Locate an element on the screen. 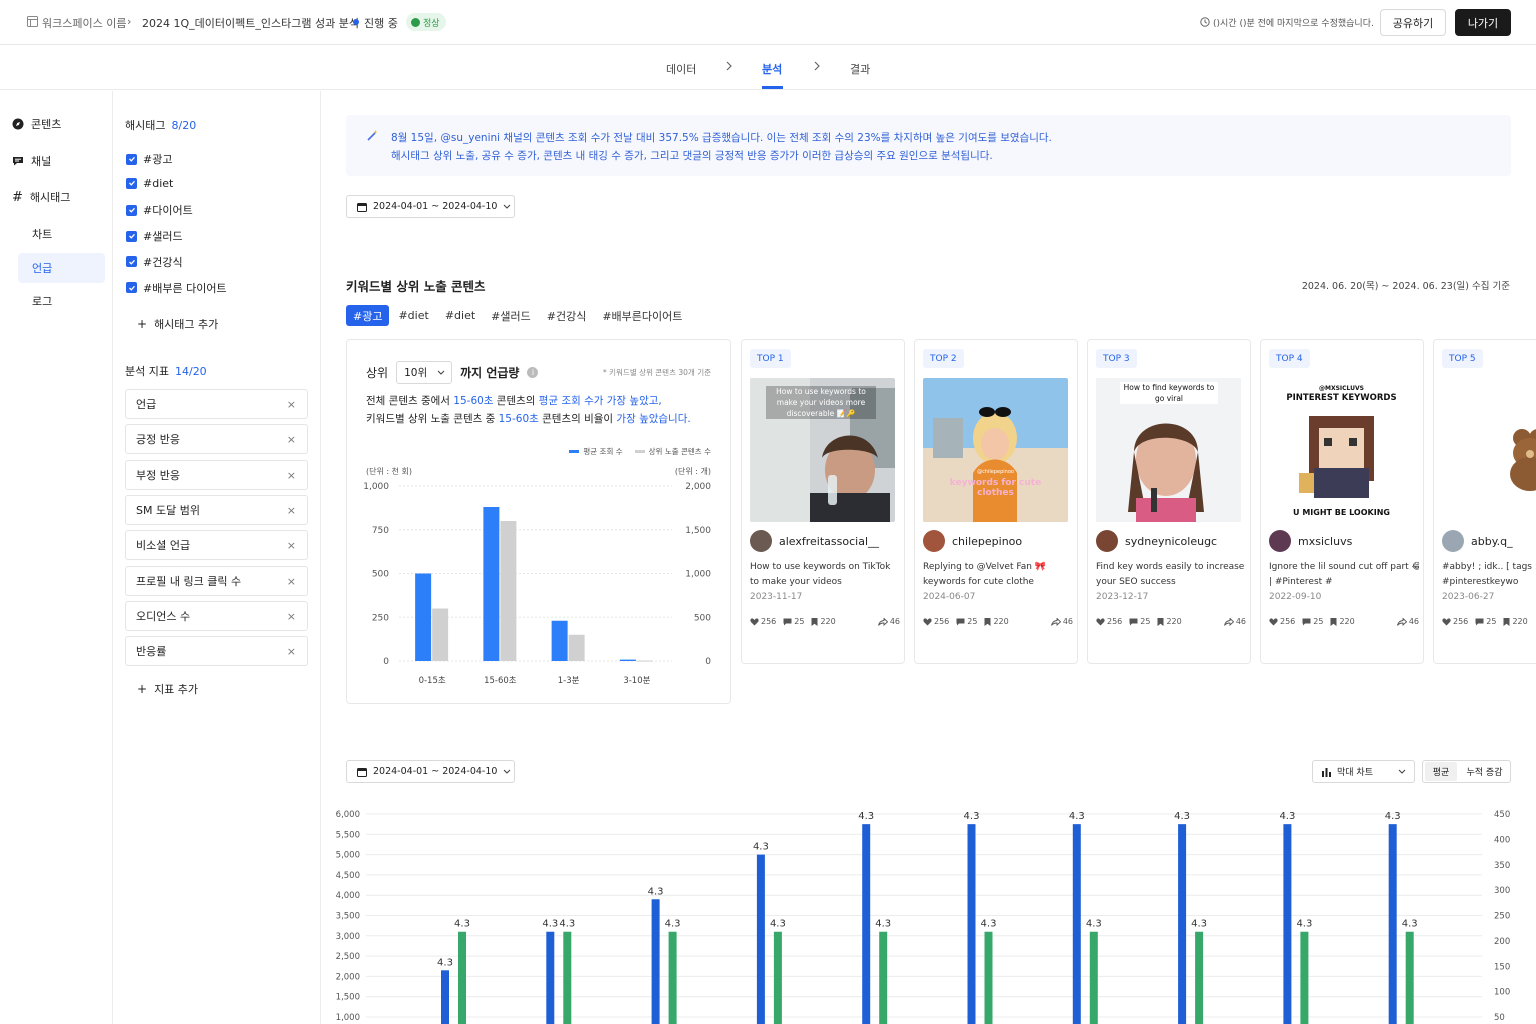 Image resolution: width=1536 pixels, height=1024 pixels. hashtag-checkbox-row: #건강식 is located at coordinates (154, 262).